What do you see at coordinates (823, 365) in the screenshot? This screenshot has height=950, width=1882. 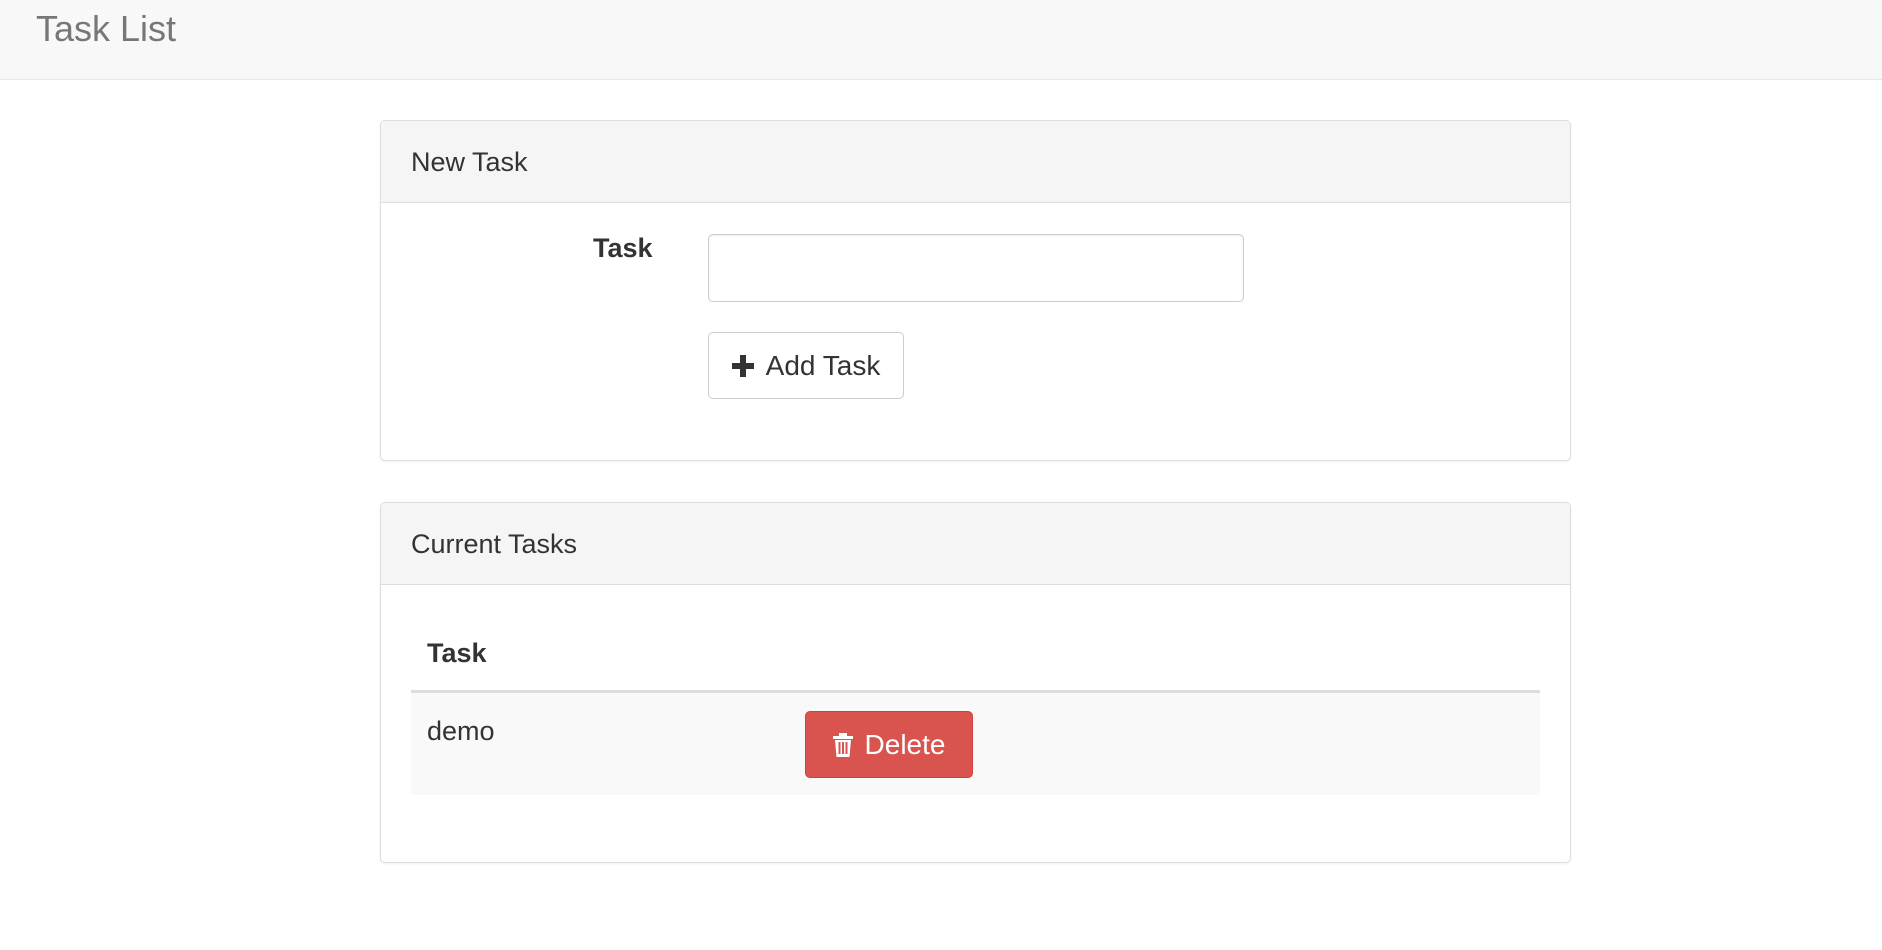 I see `add-task-button-label: Add Task` at bounding box center [823, 365].